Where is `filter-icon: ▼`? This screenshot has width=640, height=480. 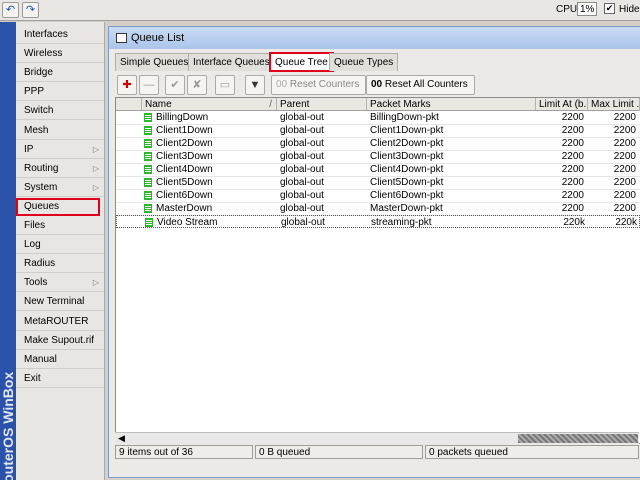
filter-icon: ▼ is located at coordinates (255, 85).